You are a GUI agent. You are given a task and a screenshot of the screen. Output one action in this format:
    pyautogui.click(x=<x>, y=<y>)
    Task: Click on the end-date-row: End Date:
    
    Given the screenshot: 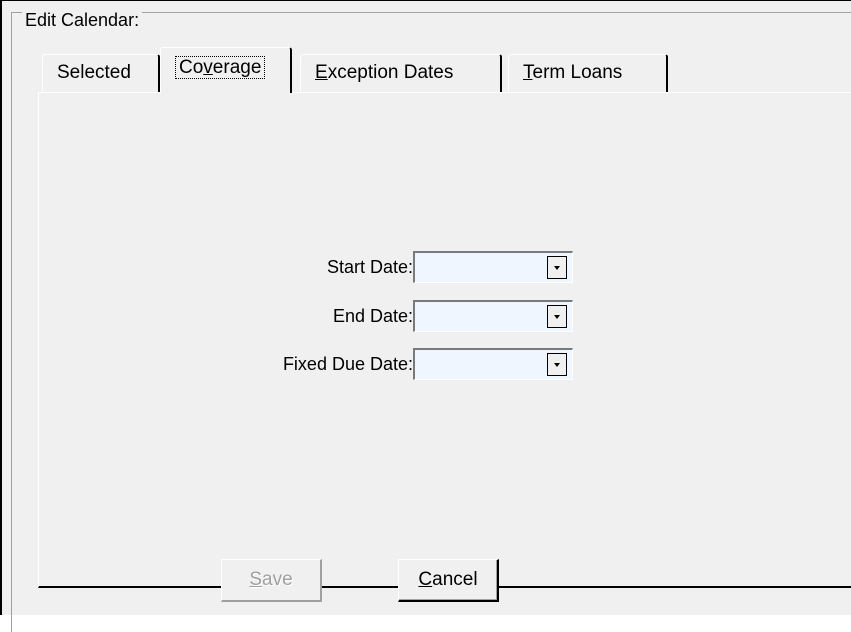 What is the action you would take?
    pyautogui.click(x=319, y=316)
    